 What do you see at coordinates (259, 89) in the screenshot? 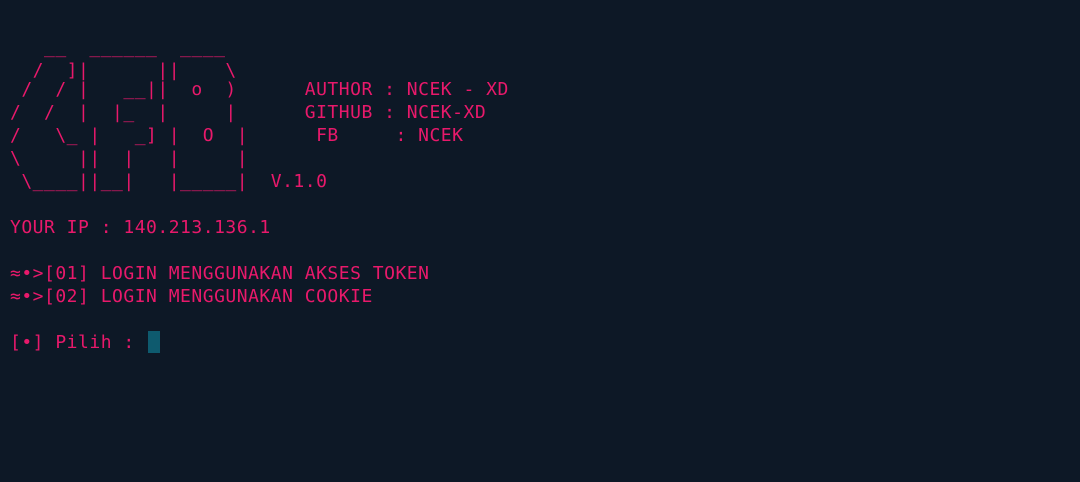
I see `banner-line-3: / / | __|| o ) AUTHOR : NCEK - XD` at bounding box center [259, 89].